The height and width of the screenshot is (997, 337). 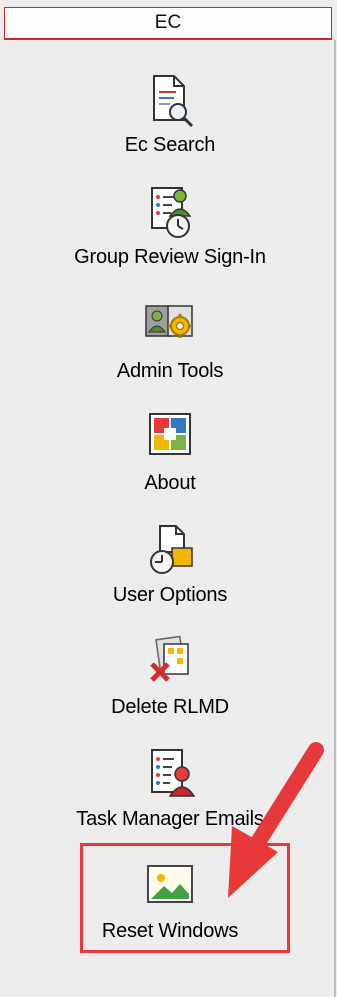 I want to click on task-list-user-icon, so click(x=173, y=773).